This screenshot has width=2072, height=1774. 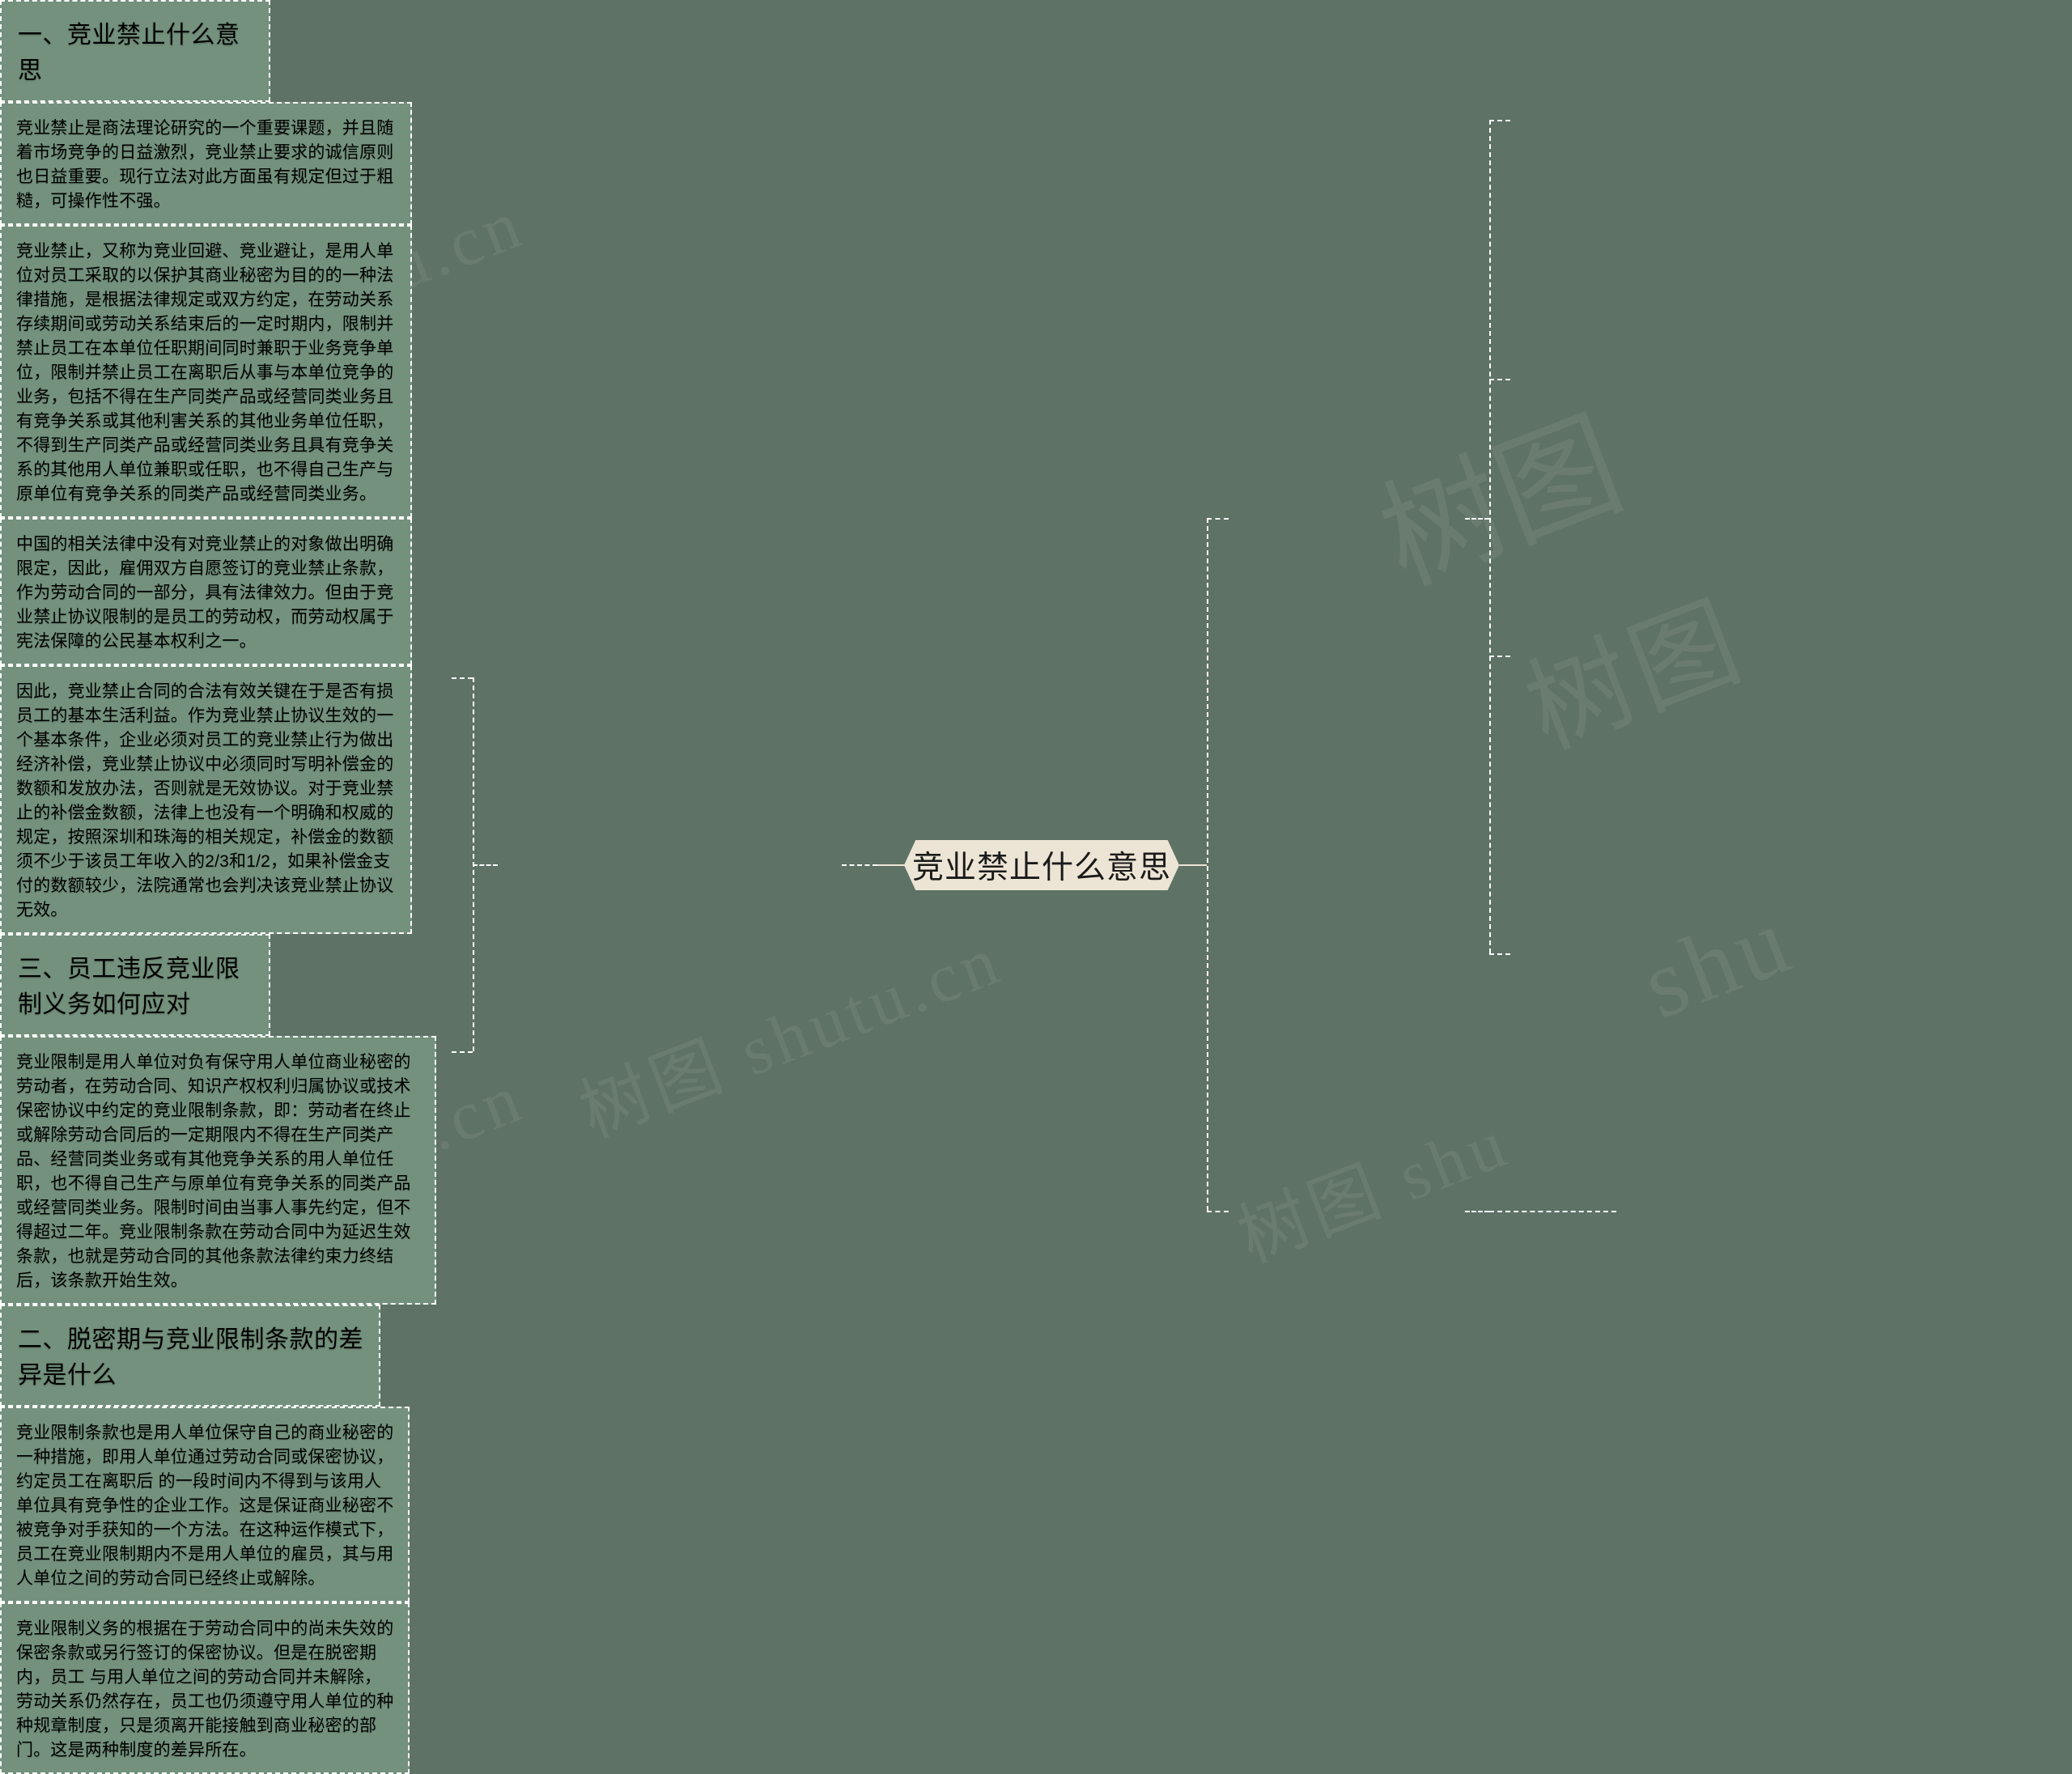 What do you see at coordinates (1499, 379) in the screenshot?
I see `connector-leaf-1-2-stub` at bounding box center [1499, 379].